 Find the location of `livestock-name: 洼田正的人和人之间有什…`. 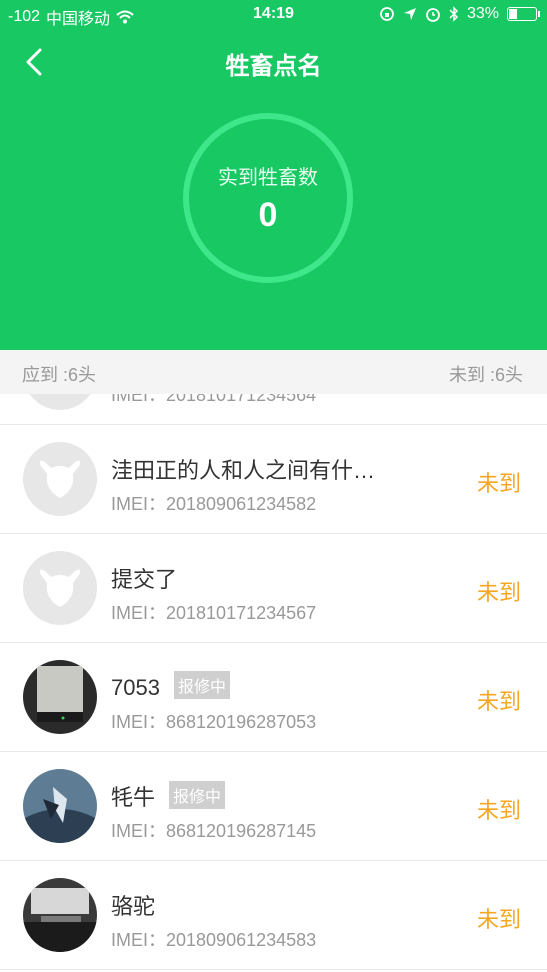

livestock-name: 洼田正的人和人之间有什… is located at coordinates (243, 469).